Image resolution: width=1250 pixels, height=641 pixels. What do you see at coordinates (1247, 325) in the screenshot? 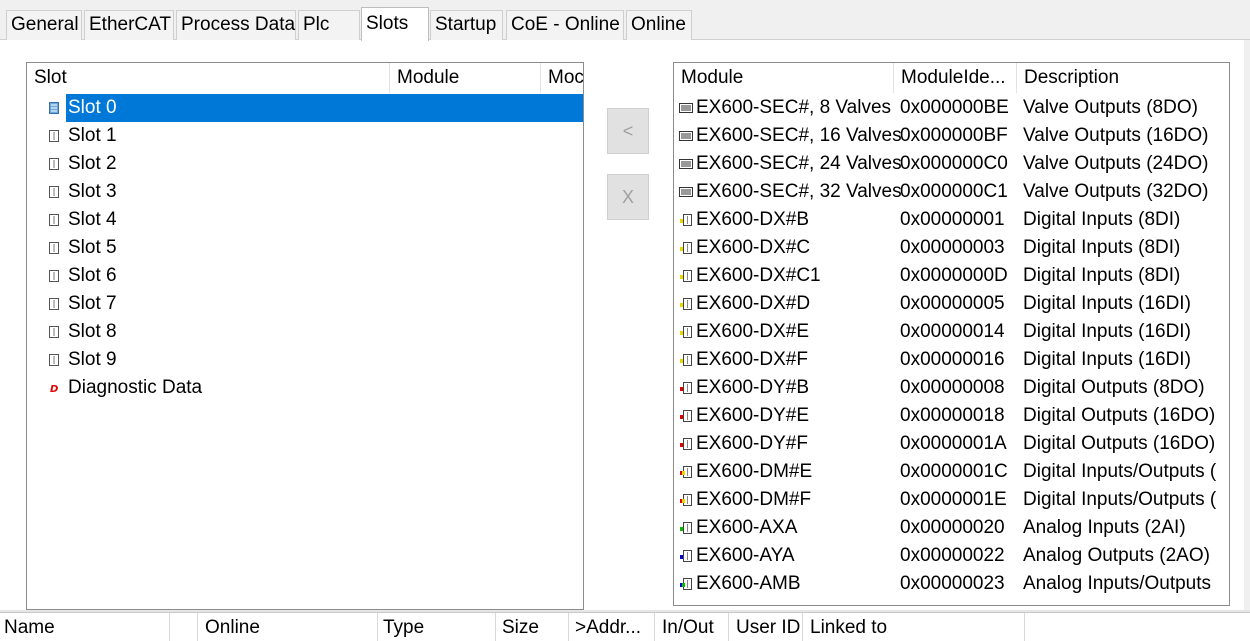
I see `window-edge` at bounding box center [1247, 325].